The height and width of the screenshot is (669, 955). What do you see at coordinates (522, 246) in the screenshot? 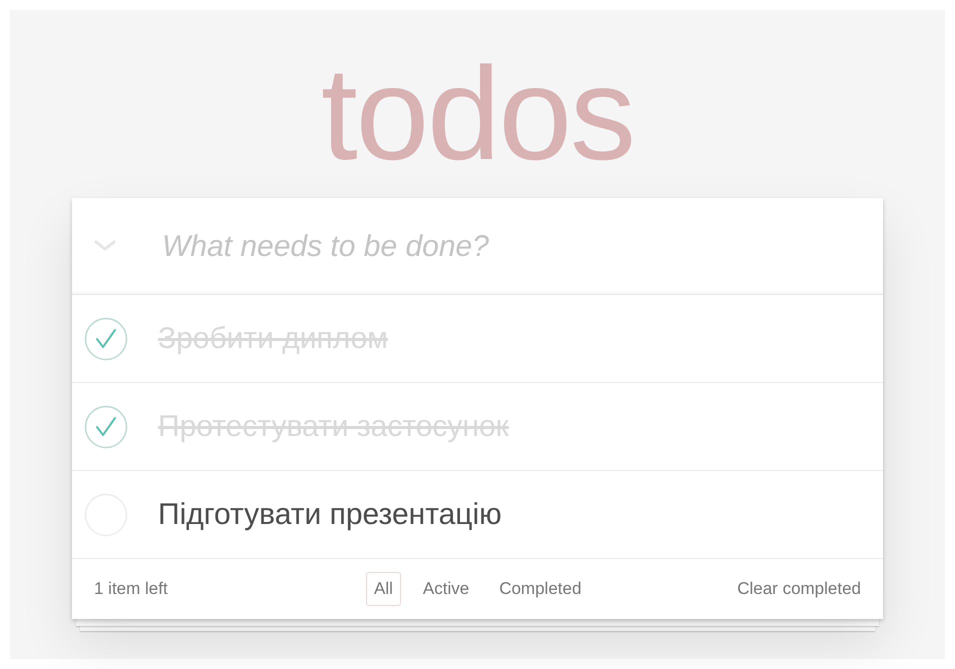
I see `new-todo-field: What needs to be done?` at bounding box center [522, 246].